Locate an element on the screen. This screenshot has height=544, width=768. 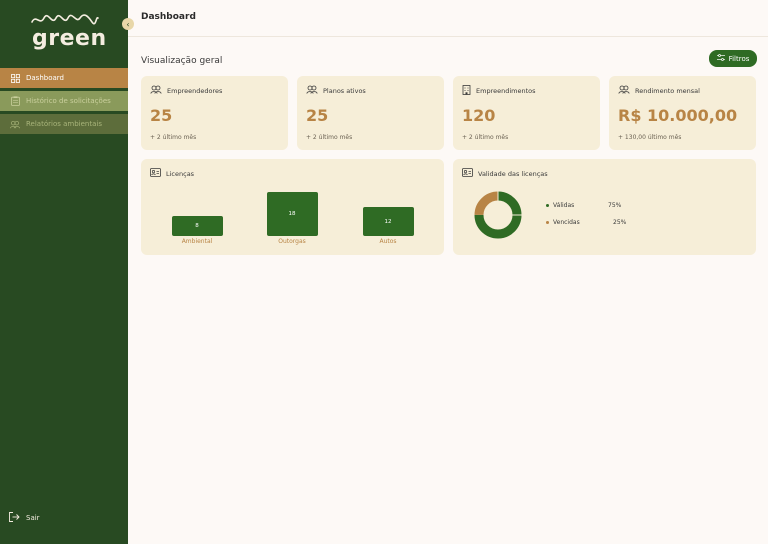
stat-value: R$ 10.000,00 is located at coordinates (678, 115).